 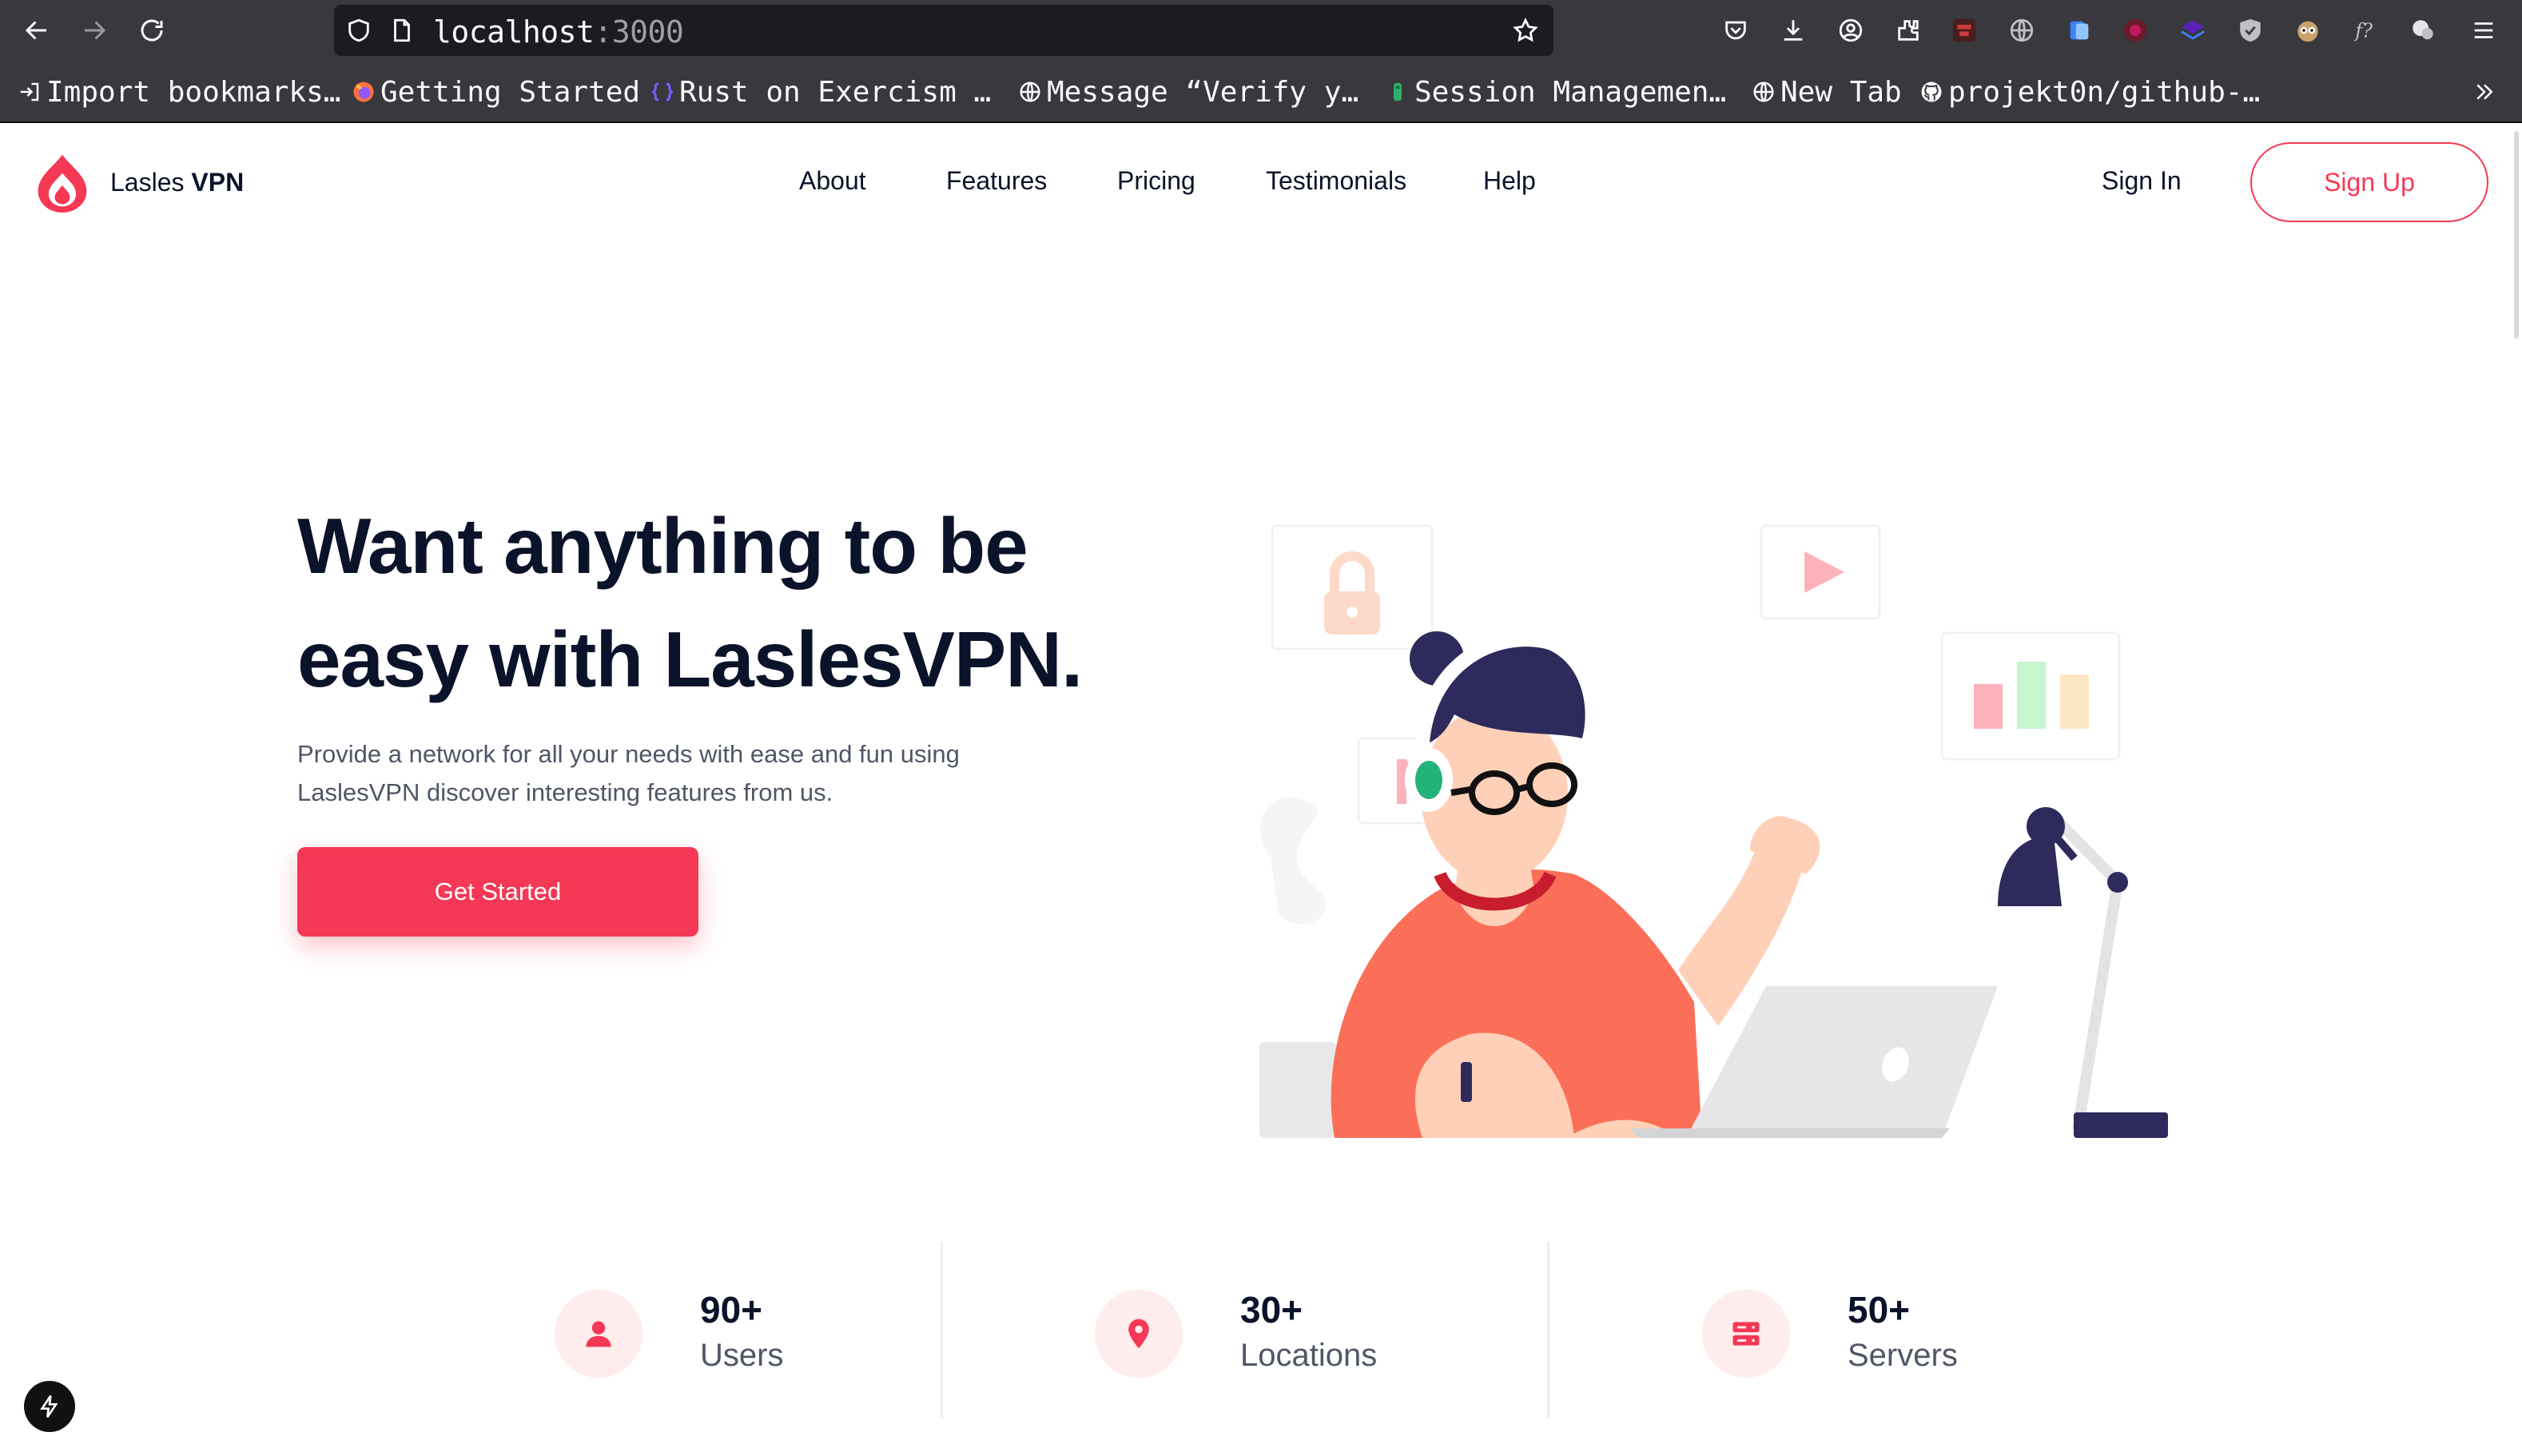 I want to click on hero-title-line-1: Want anything to be, so click(x=662, y=546).